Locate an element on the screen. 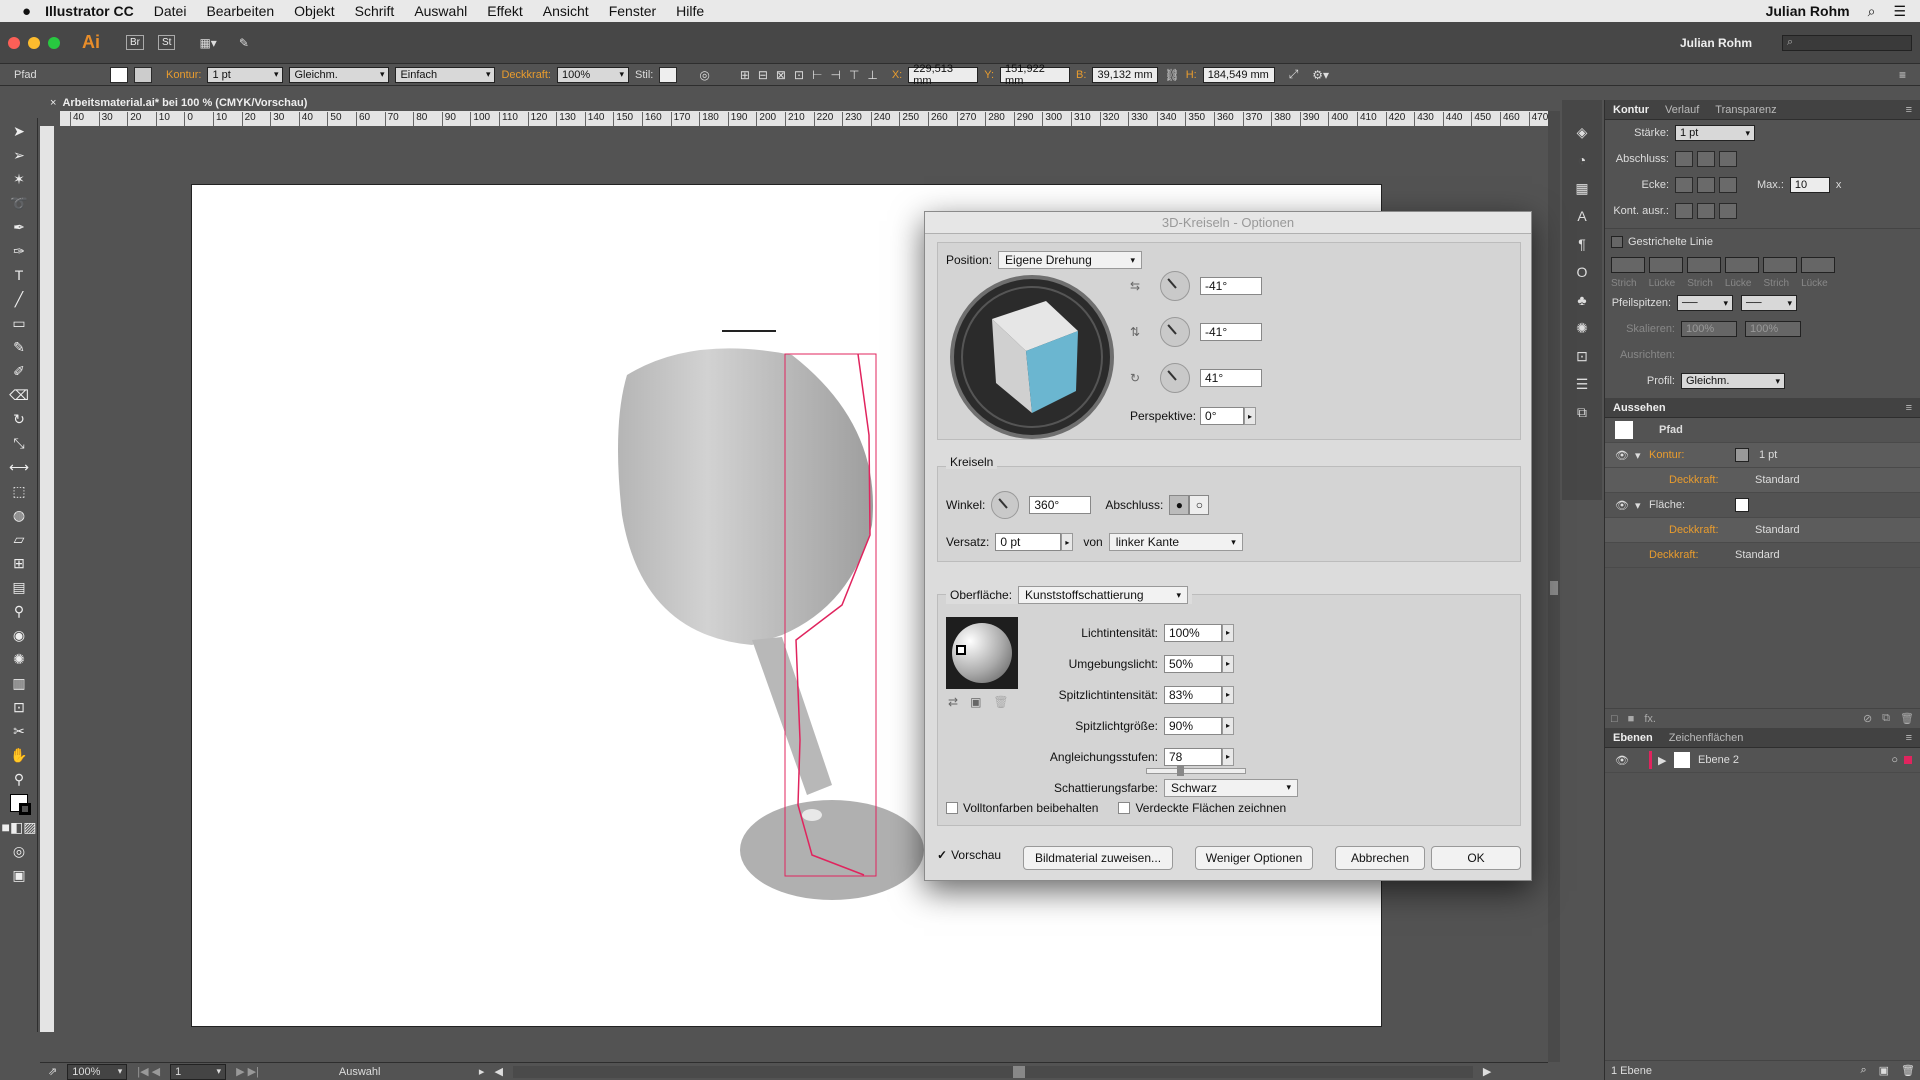 The height and width of the screenshot is (1080, 1920). delete-light-icon: 🗑 is located at coordinates (1000, 702).